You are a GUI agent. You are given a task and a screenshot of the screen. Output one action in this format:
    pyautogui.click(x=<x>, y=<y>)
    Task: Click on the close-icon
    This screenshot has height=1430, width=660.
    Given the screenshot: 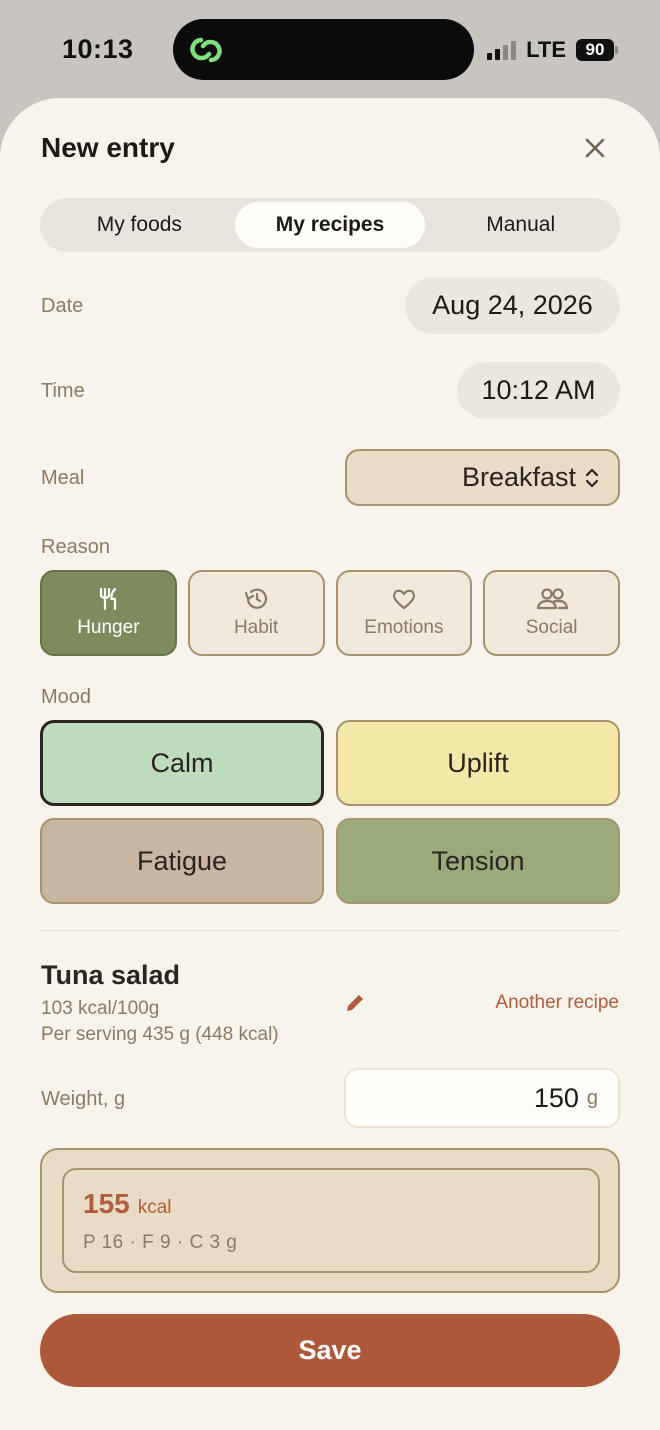 What is the action you would take?
    pyautogui.click(x=595, y=148)
    